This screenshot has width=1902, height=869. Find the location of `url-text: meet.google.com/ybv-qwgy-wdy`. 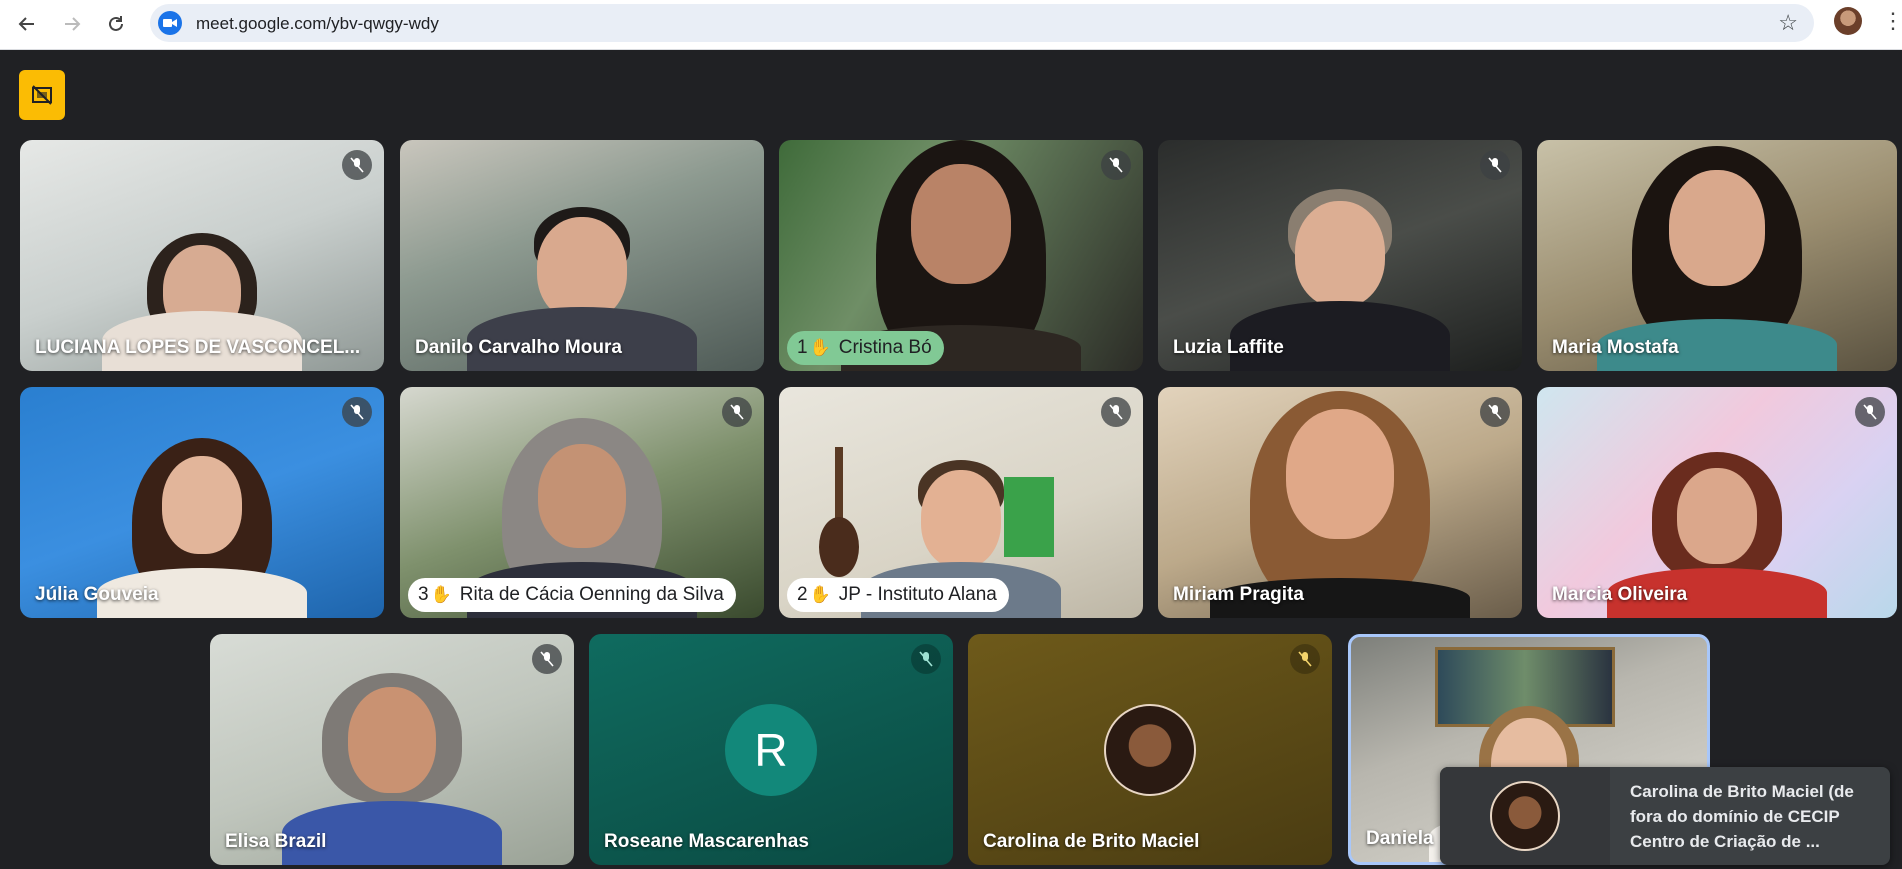

url-text: meet.google.com/ybv-qwgy-wdy is located at coordinates (317, 23).